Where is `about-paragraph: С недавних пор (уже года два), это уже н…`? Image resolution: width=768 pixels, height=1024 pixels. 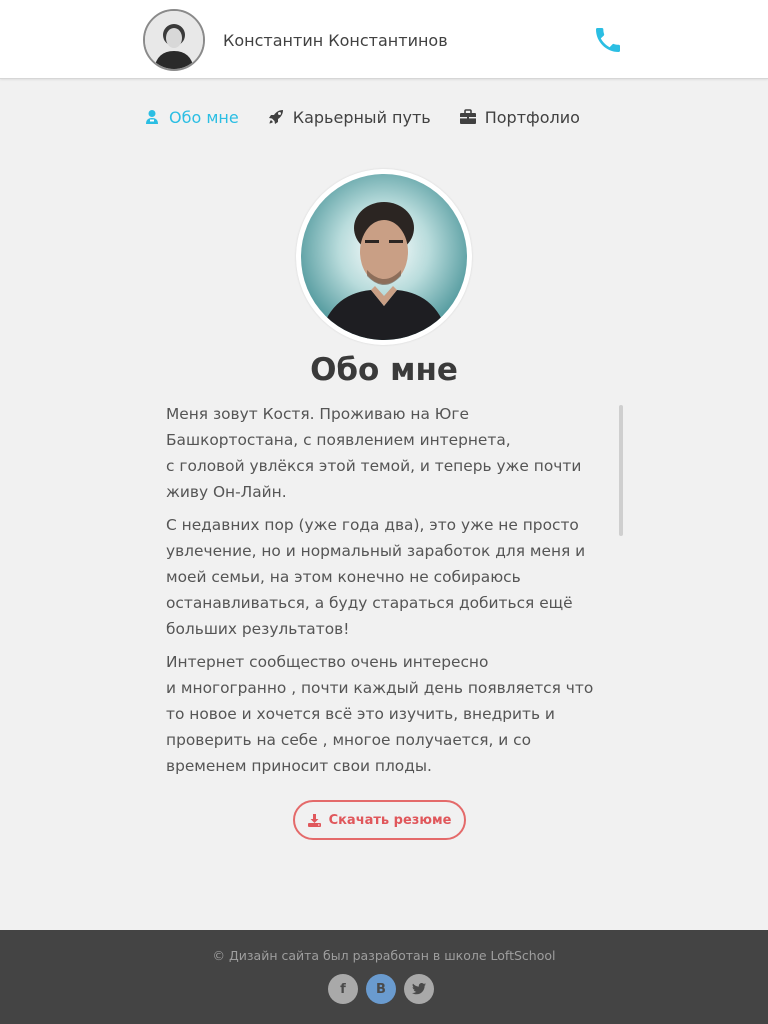
about-paragraph: С недавних пор (уже года два), это уже н… is located at coordinates (376, 577).